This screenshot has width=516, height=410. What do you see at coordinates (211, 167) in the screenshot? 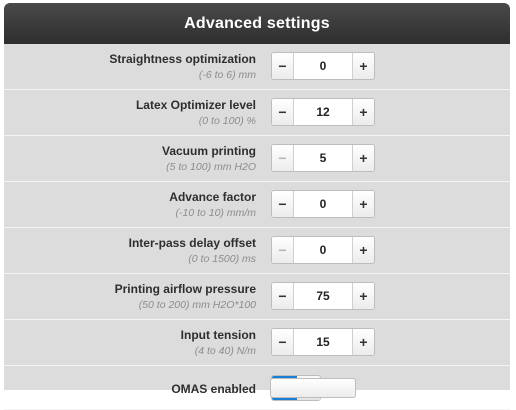
I see `setting-range: (5 to 100) mm H2O` at bounding box center [211, 167].